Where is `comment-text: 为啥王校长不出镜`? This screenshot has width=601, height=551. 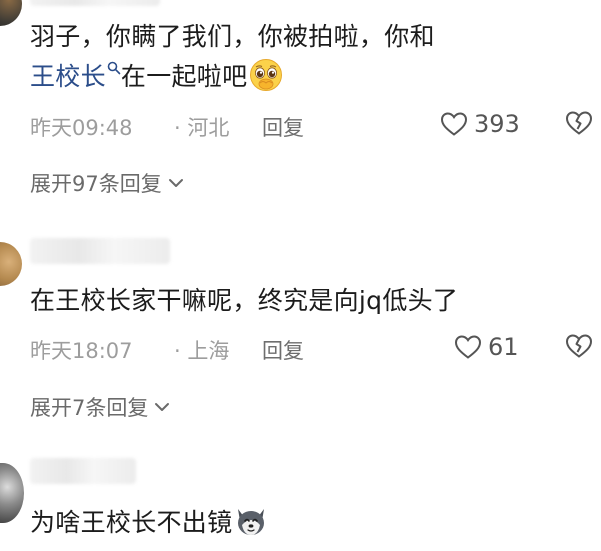
comment-text: 为啥王校长不出镜 is located at coordinates (149, 523).